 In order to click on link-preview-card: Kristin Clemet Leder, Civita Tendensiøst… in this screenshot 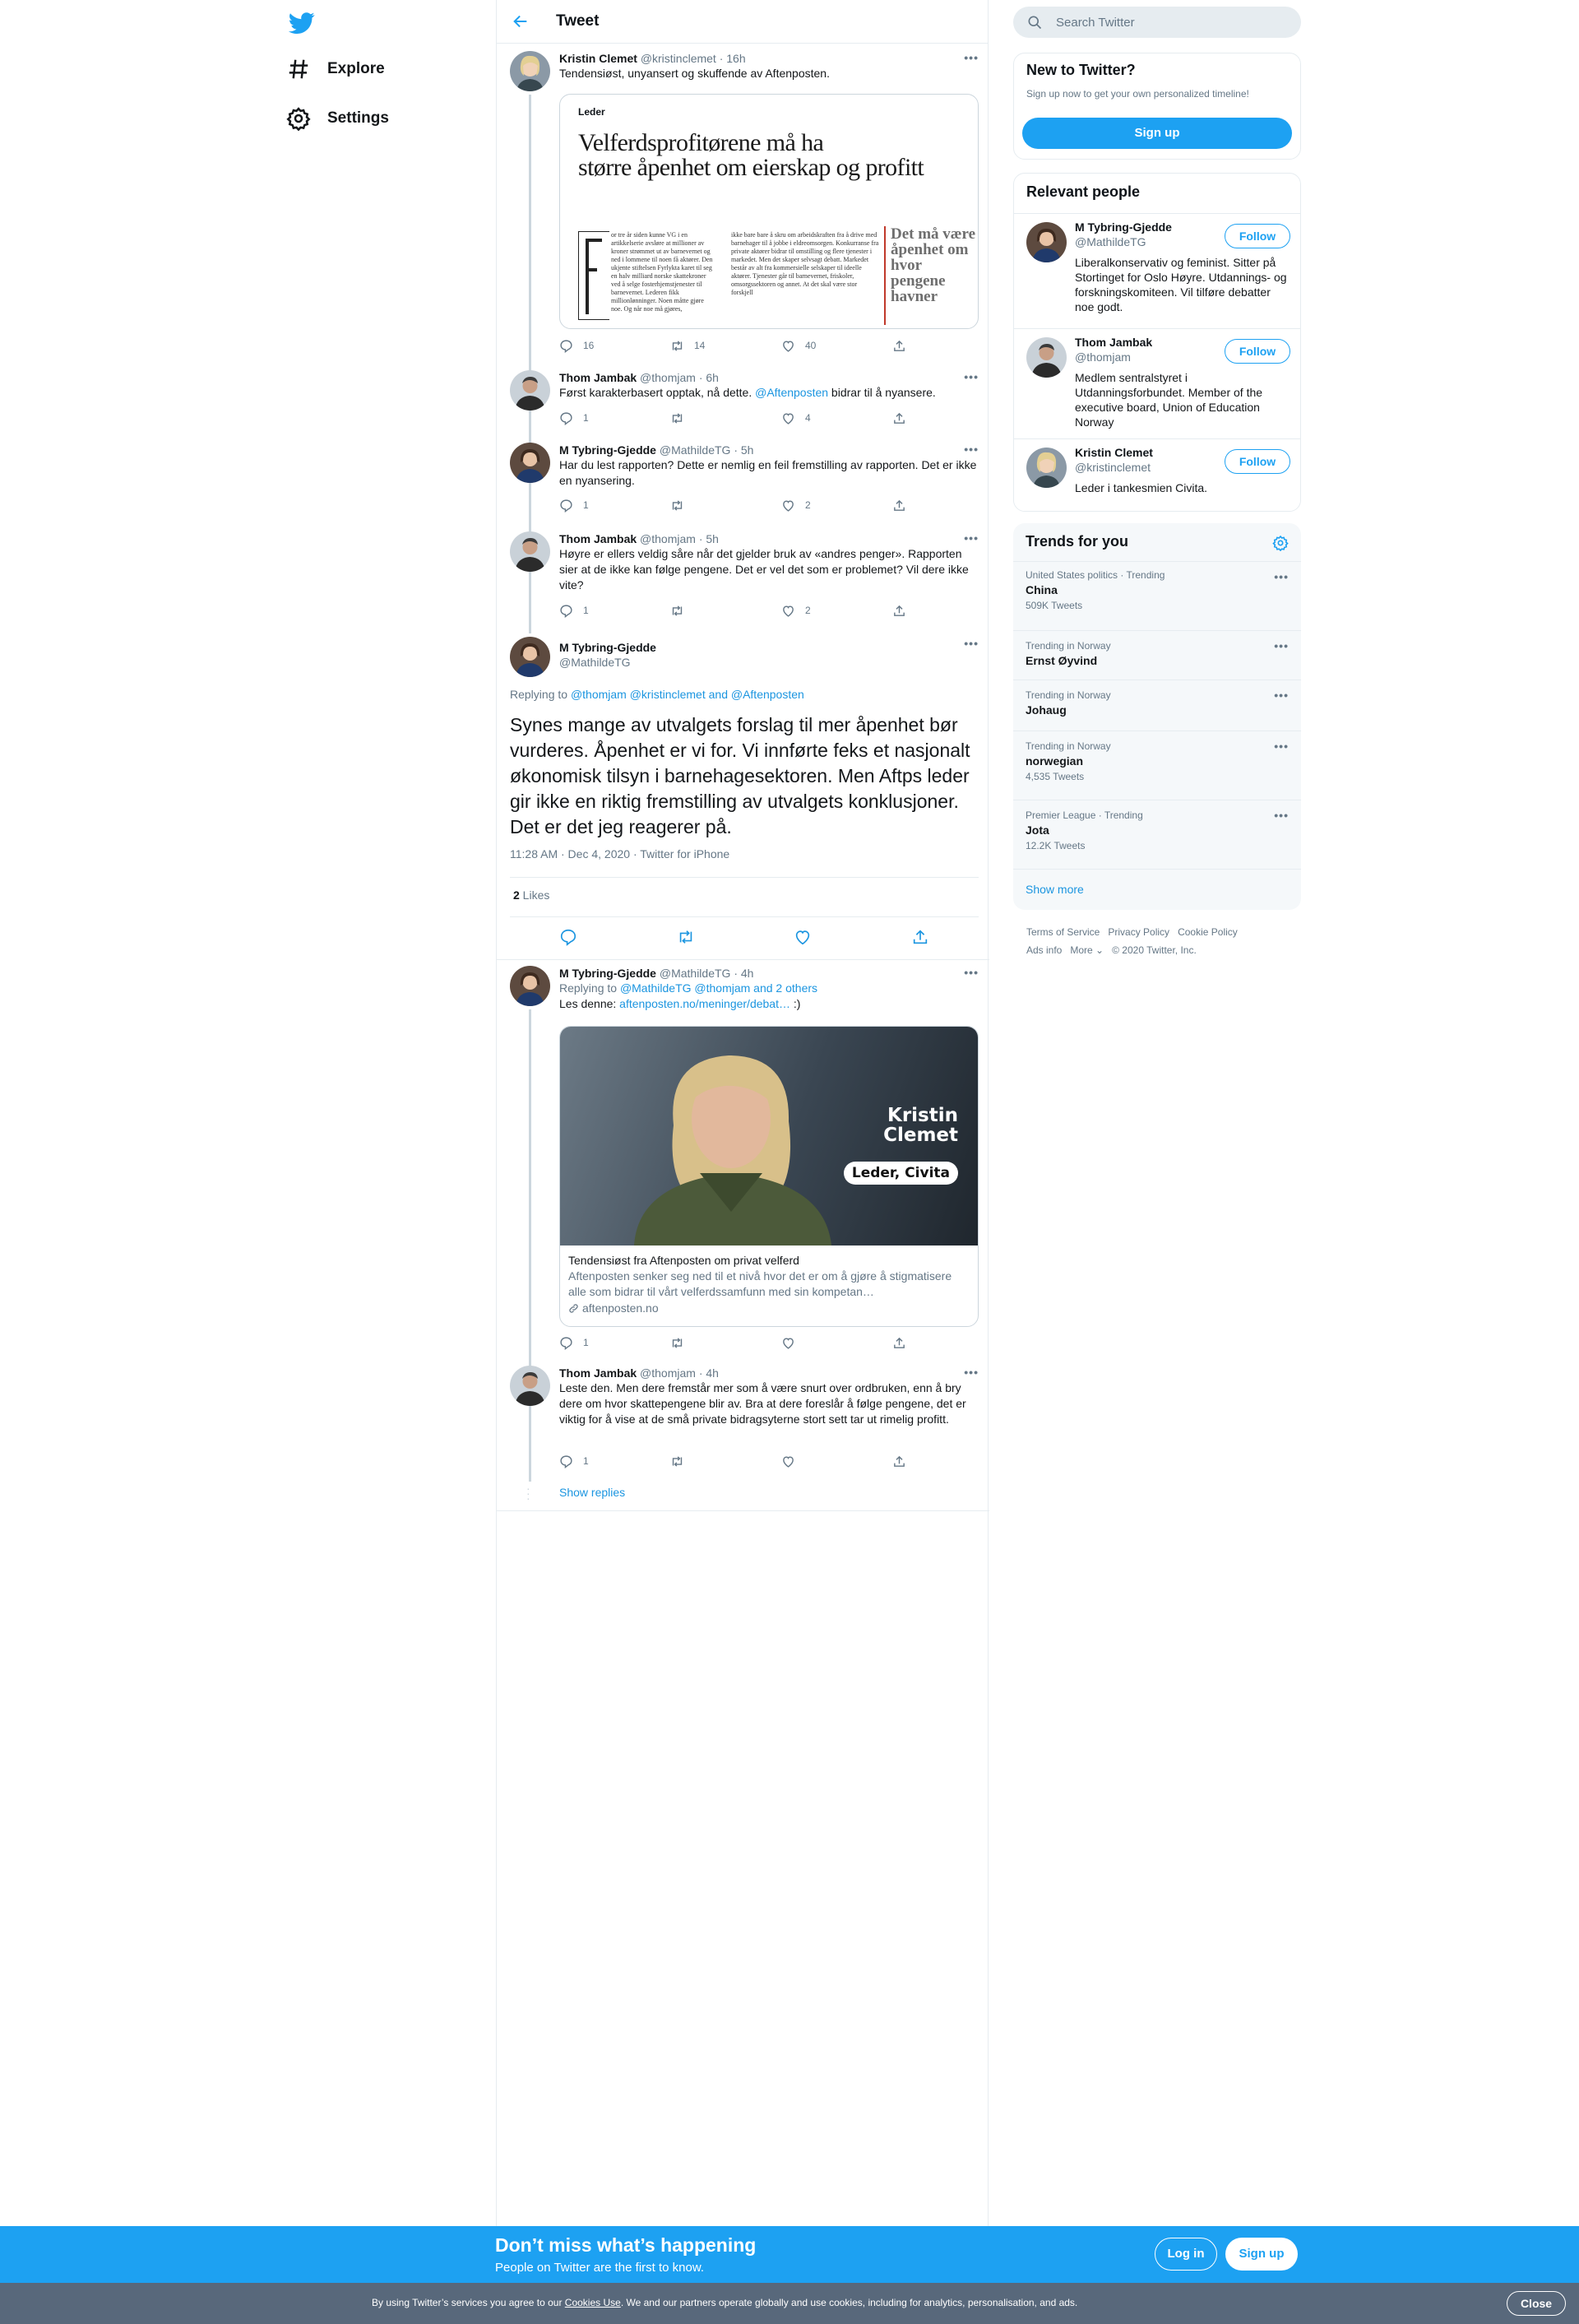, I will do `click(769, 1177)`.